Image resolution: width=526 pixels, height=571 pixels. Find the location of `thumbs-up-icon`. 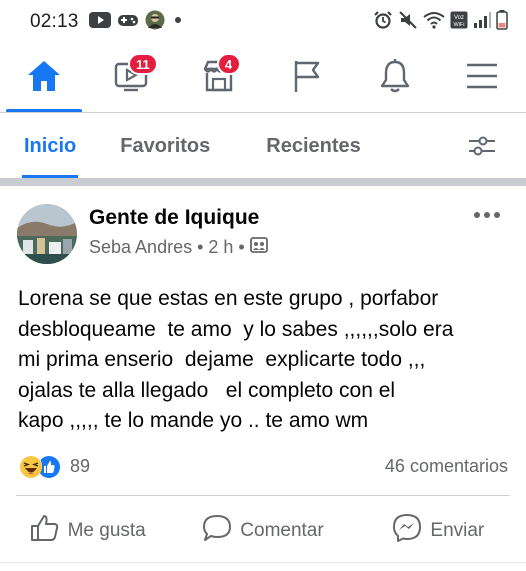

thumbs-up-icon is located at coordinates (45, 531).